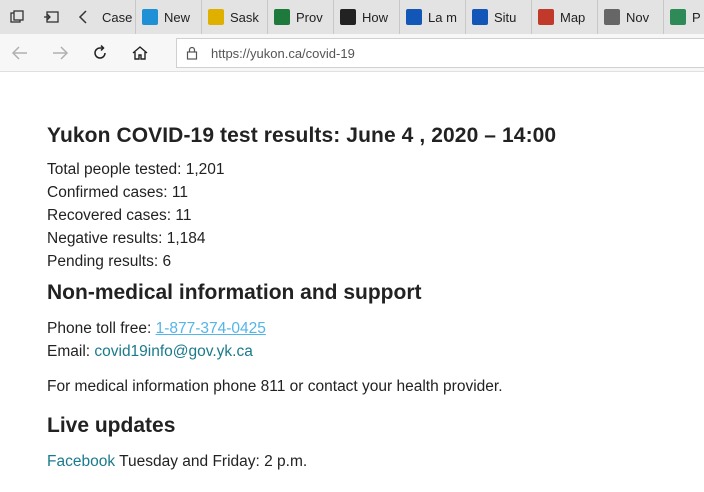  I want to click on lock-icon, so click(192, 53).